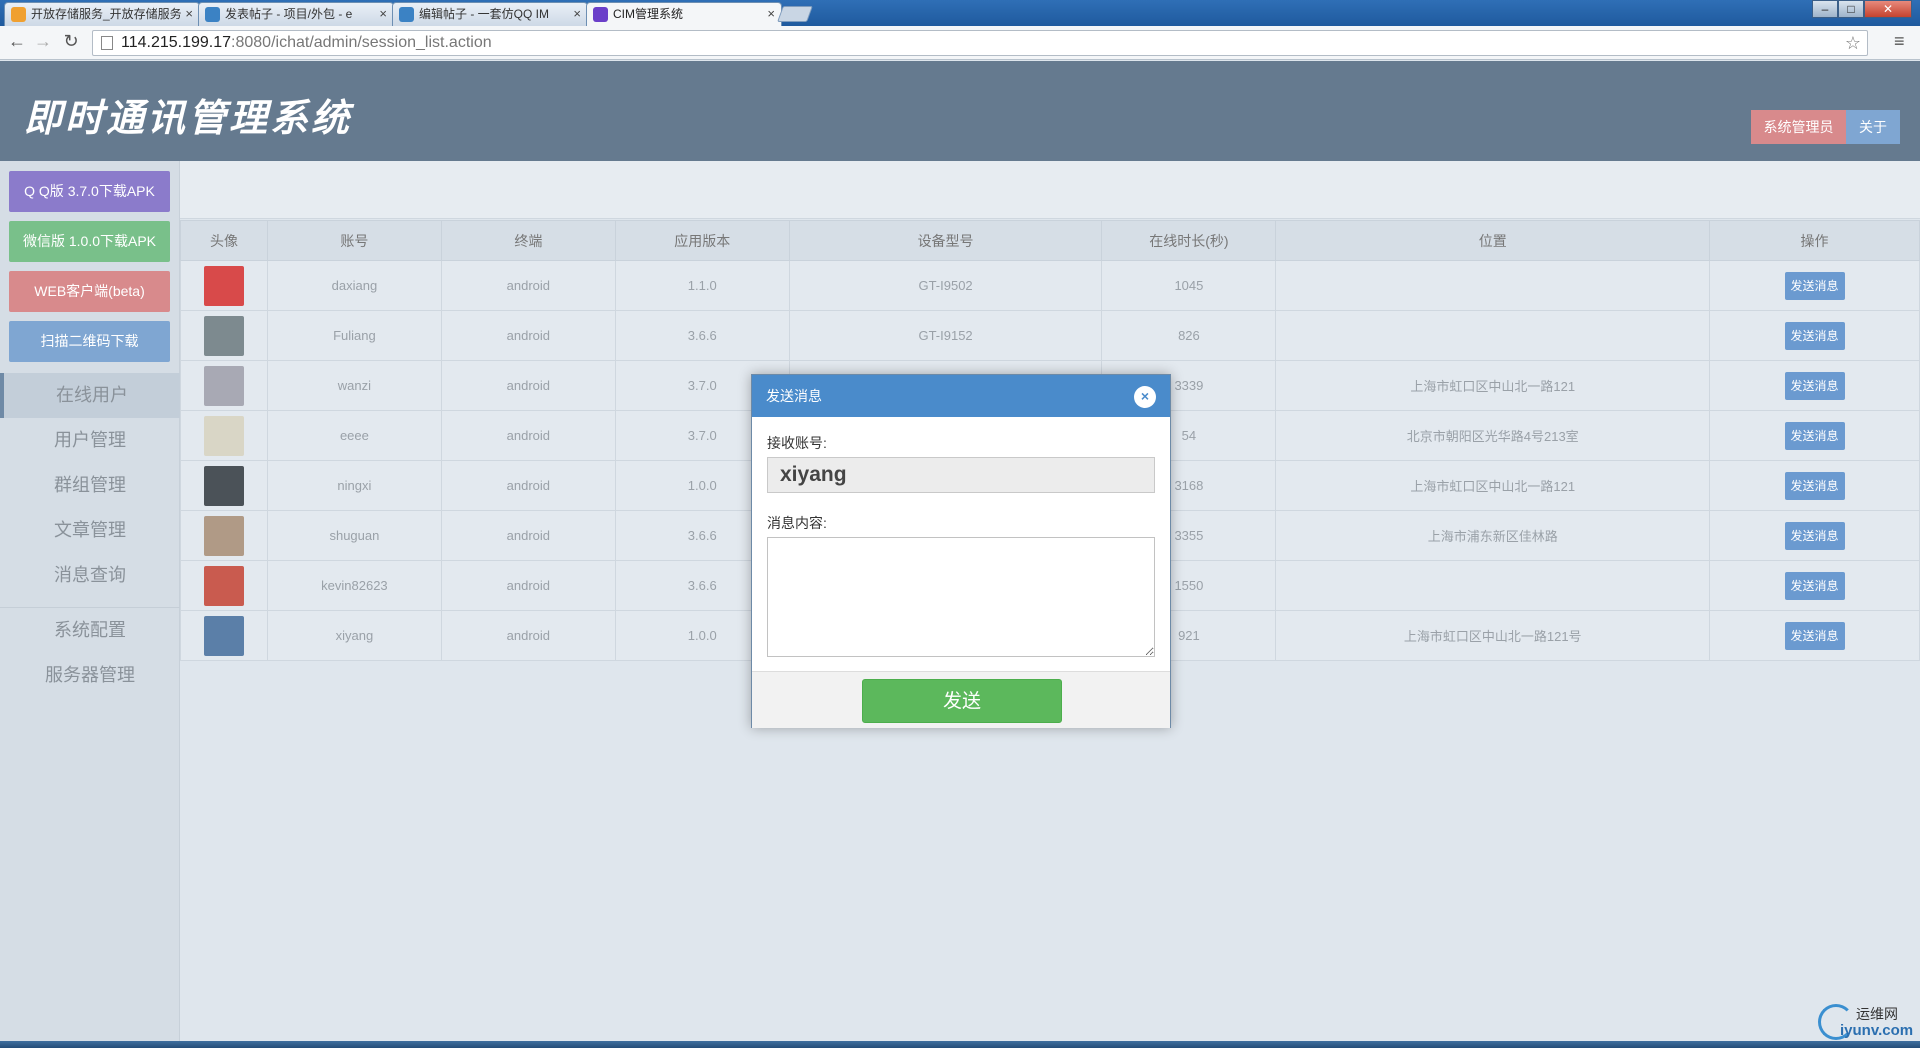 Image resolution: width=1920 pixels, height=1048 pixels. Describe the element at coordinates (90, 575) in the screenshot. I see `sidebar-item-message-query: 消息查询` at that location.